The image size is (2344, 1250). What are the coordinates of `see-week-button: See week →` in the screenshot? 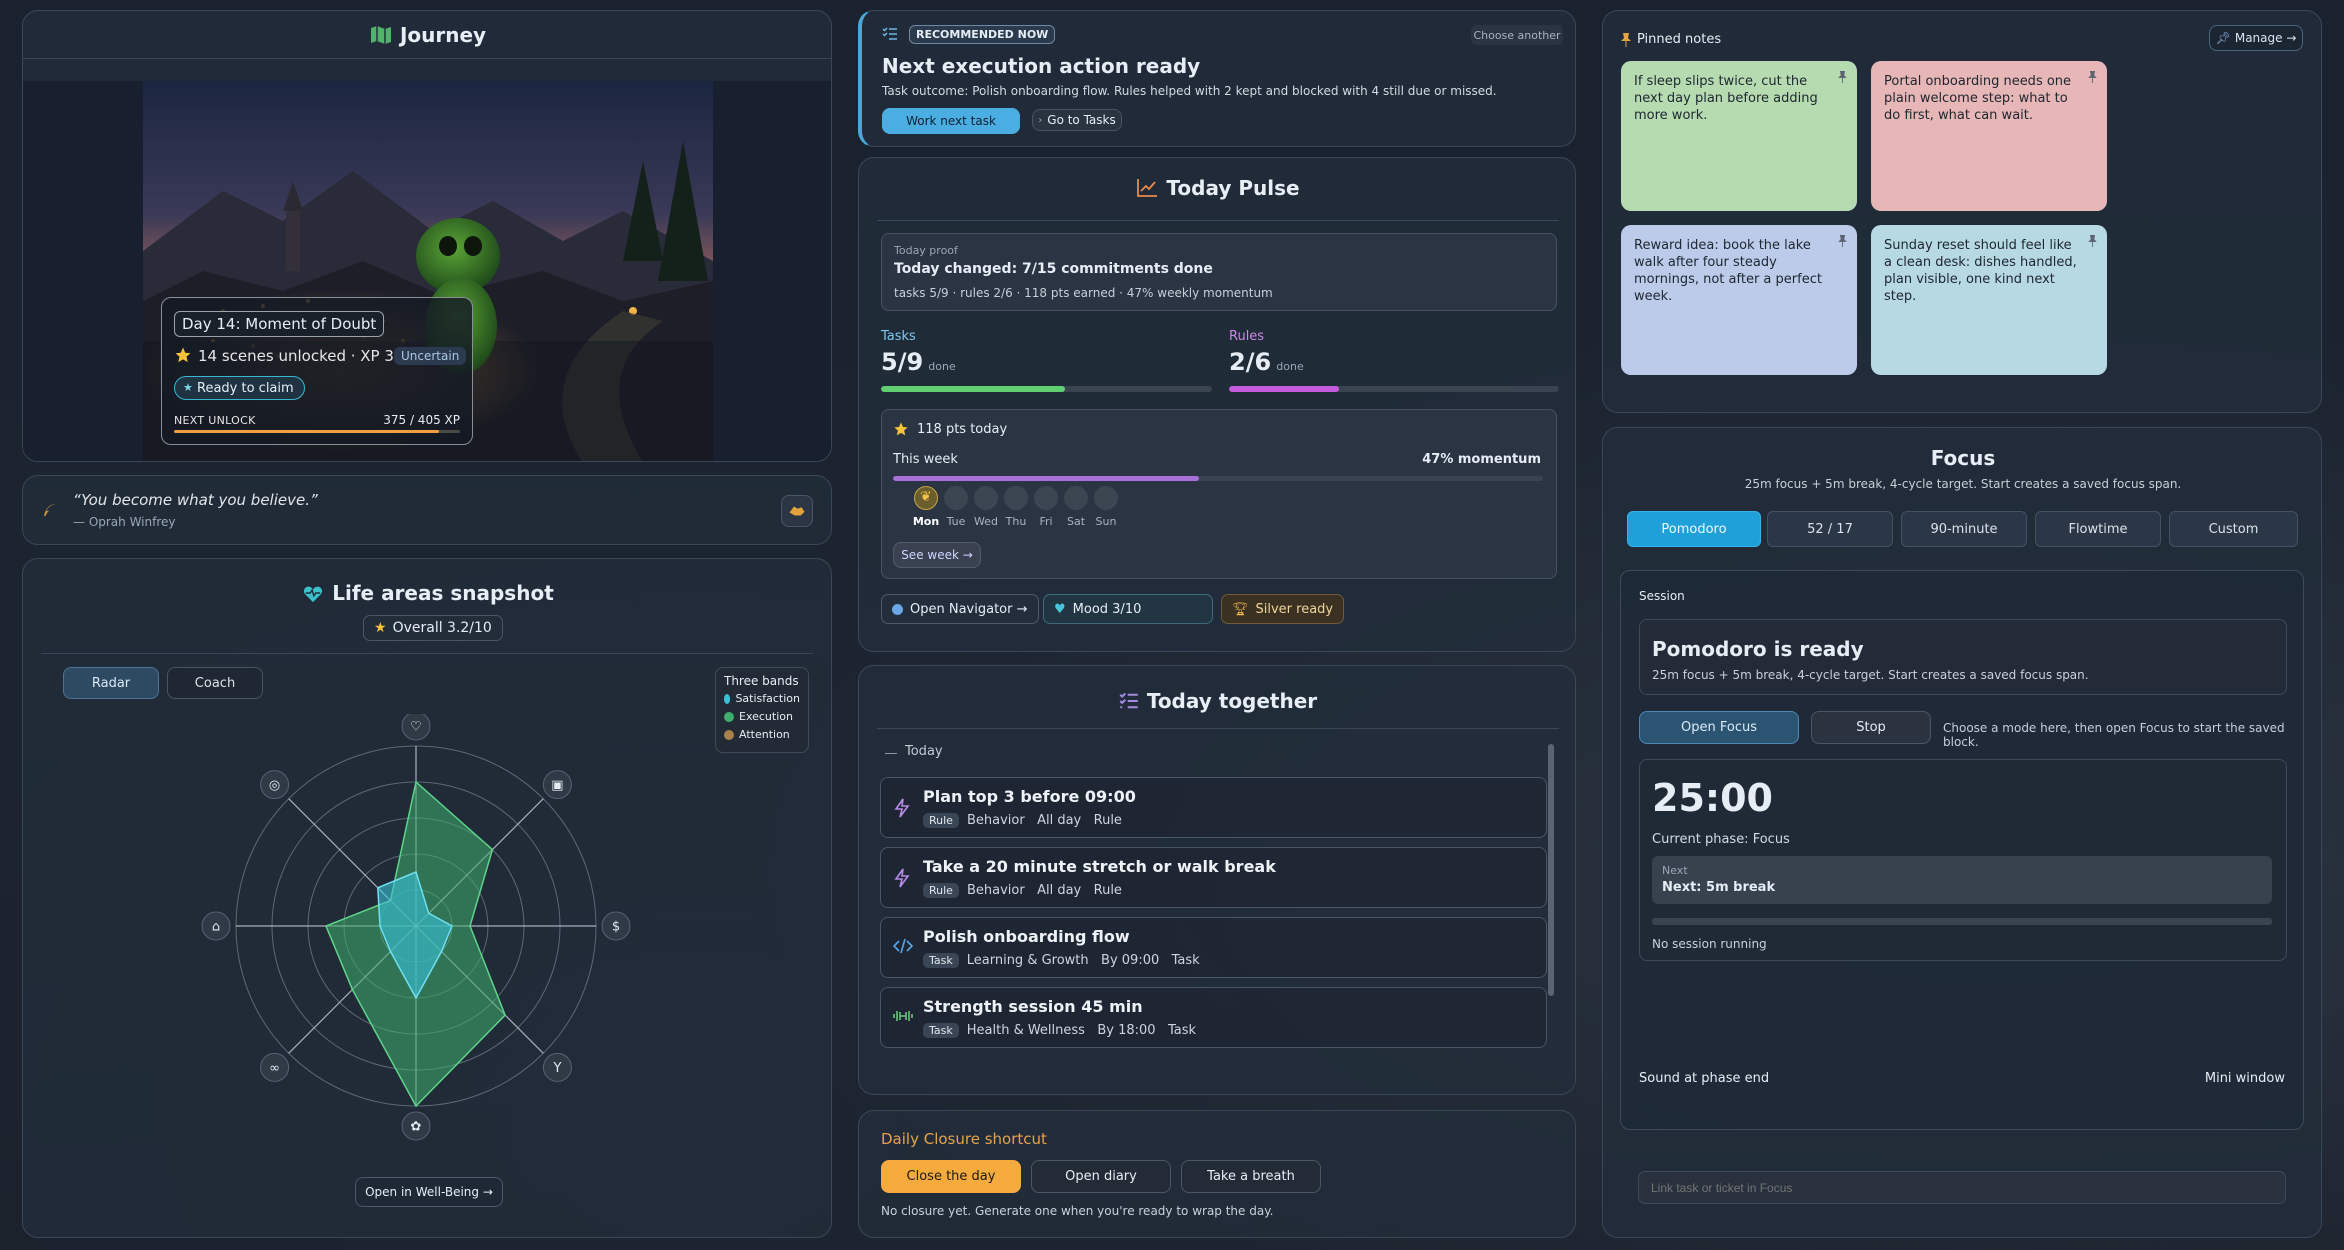 It's located at (937, 555).